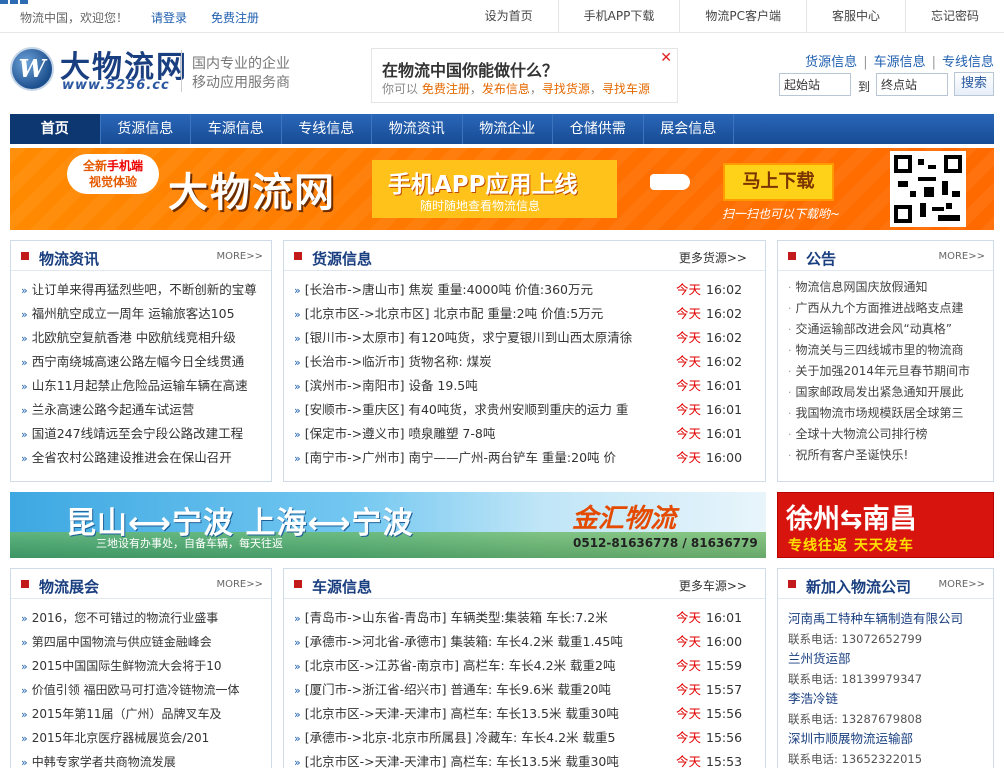 The image size is (1004, 768). What do you see at coordinates (858, 586) in the screenshot?
I see `companies-title: 新加入物流公司` at bounding box center [858, 586].